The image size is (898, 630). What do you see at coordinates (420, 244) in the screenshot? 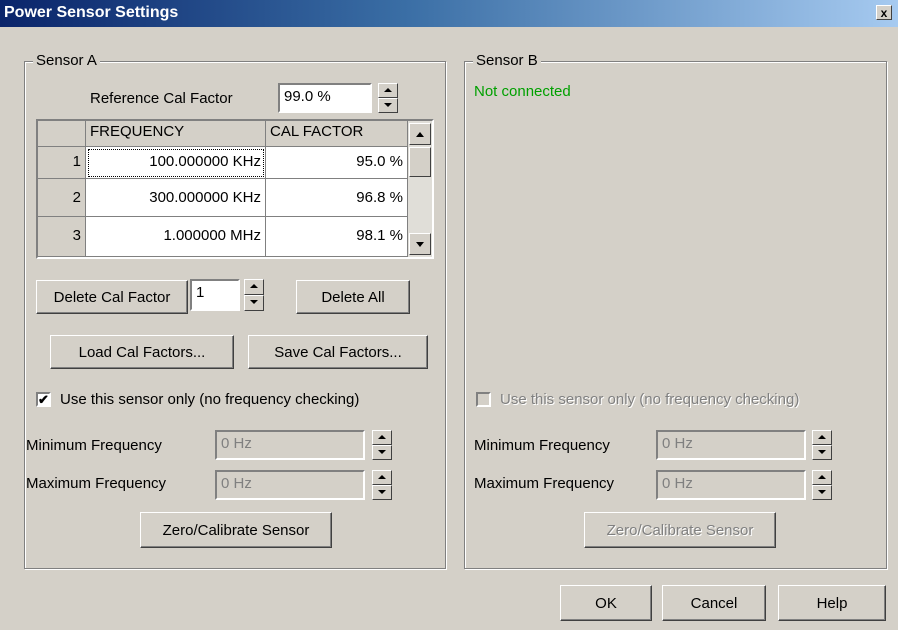
I see `scroll-down-arrow-icon` at bounding box center [420, 244].